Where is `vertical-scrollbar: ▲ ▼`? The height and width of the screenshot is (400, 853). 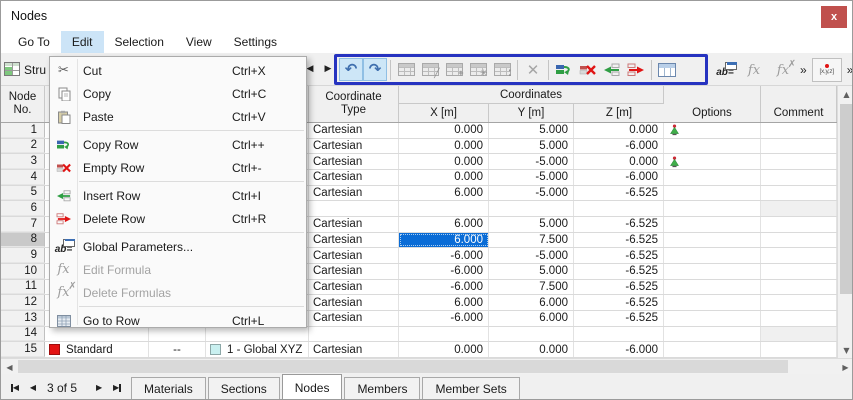 vertical-scrollbar: ▲ ▼ is located at coordinates (844, 222).